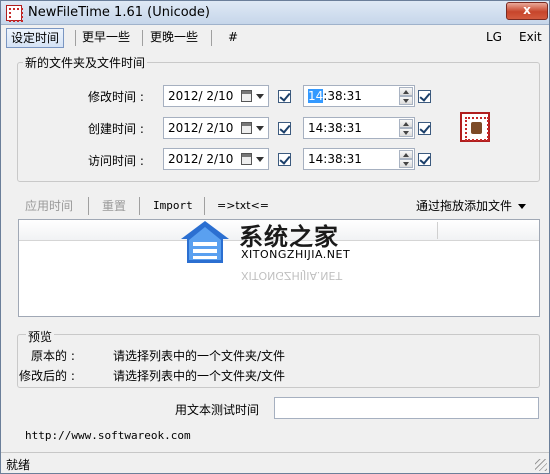  I want to click on newfiletime-tool-icon, so click(475, 127).